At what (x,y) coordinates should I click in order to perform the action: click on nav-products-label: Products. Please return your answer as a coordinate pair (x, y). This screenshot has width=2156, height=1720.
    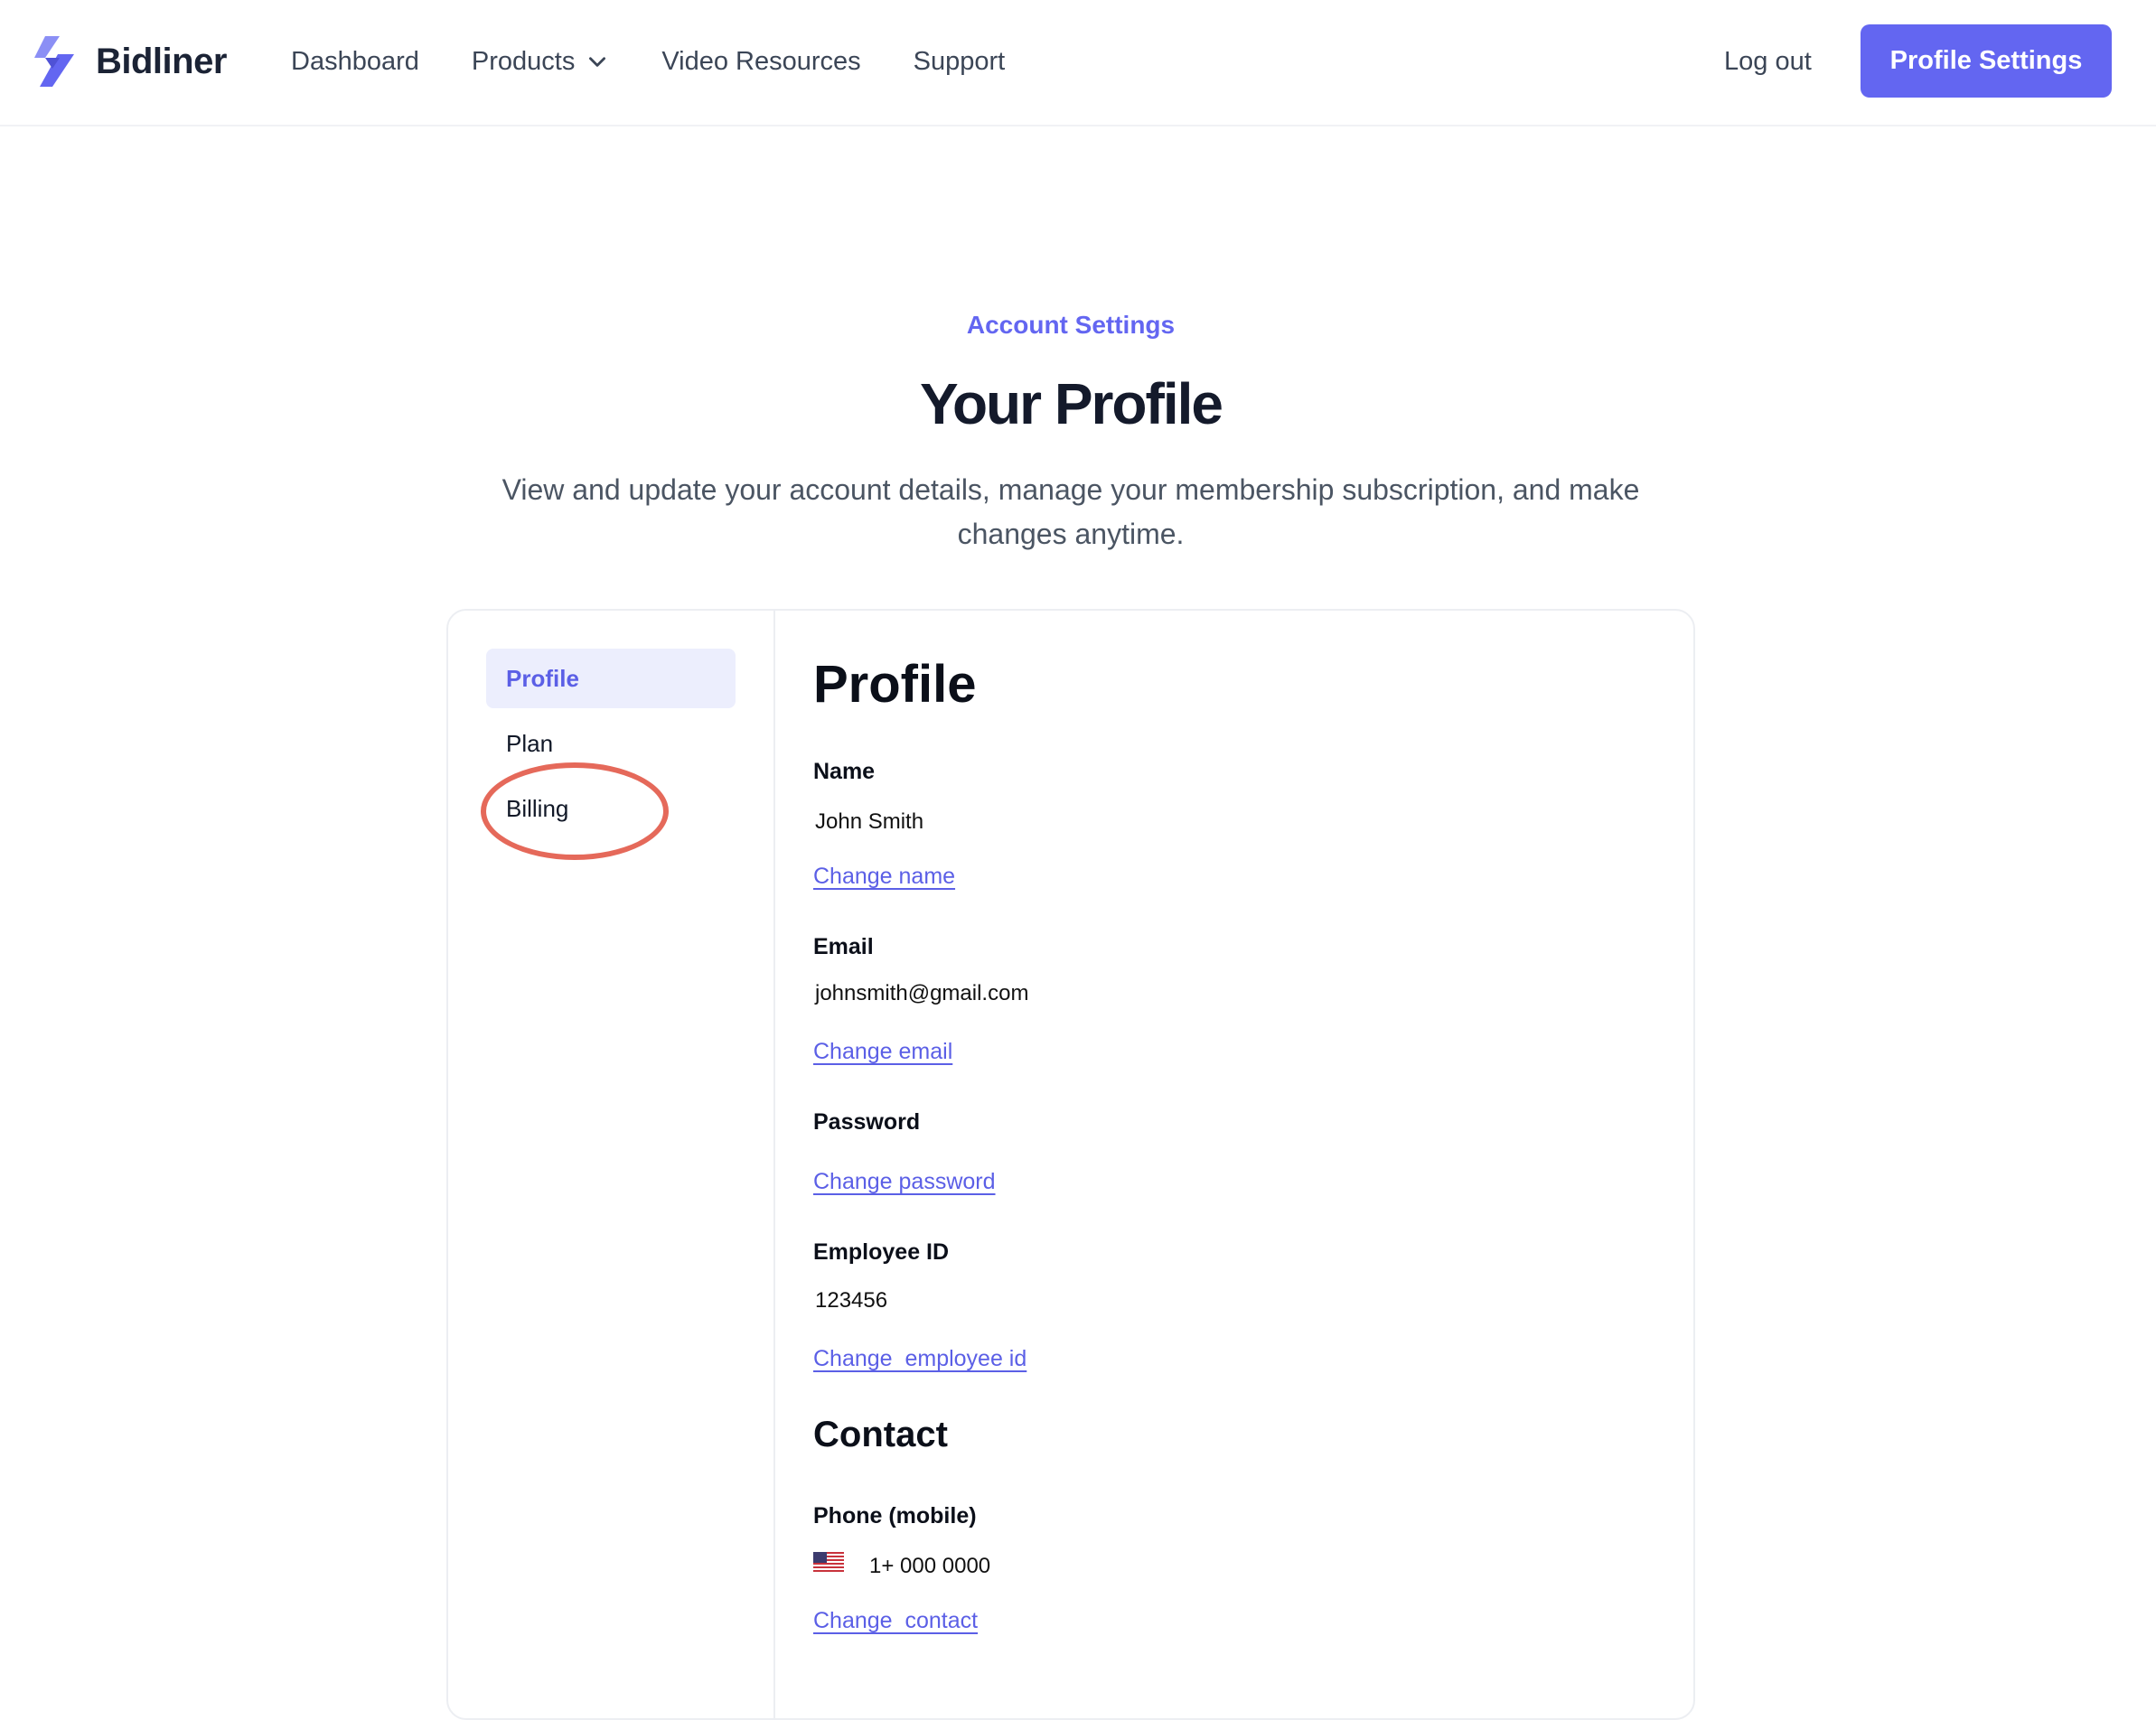
    Looking at the image, I should click on (524, 61).